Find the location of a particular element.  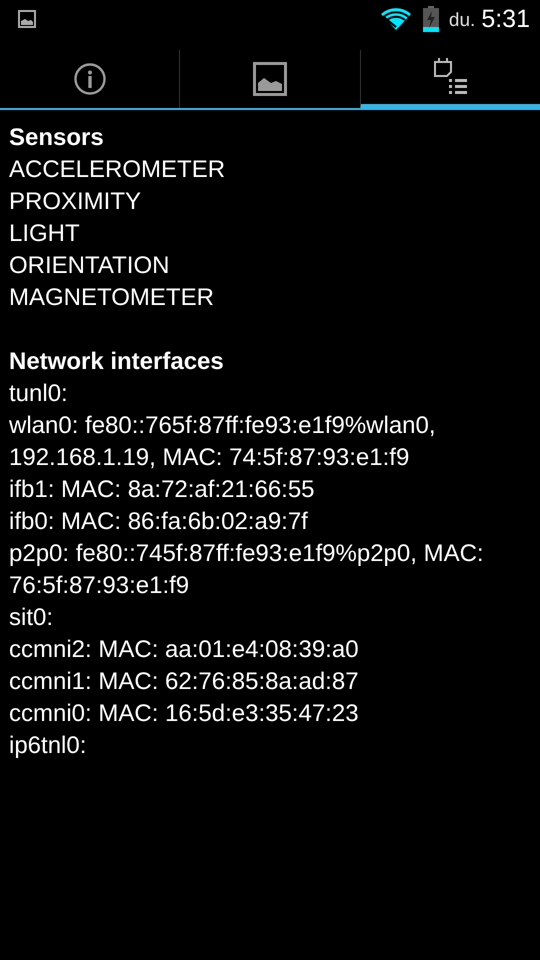

day-period: du. is located at coordinates (462, 21).